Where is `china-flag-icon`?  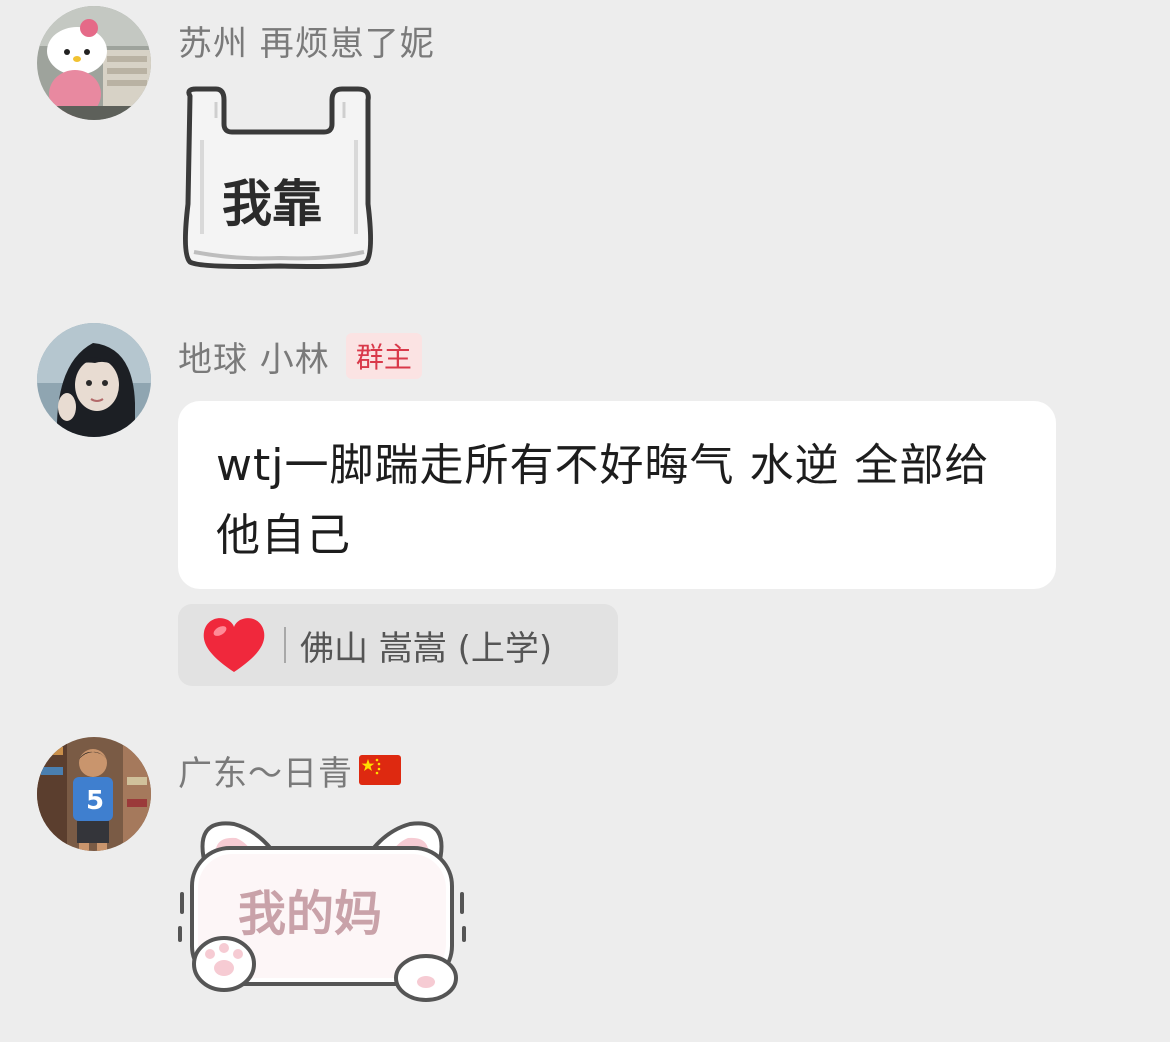 china-flag-icon is located at coordinates (380, 770).